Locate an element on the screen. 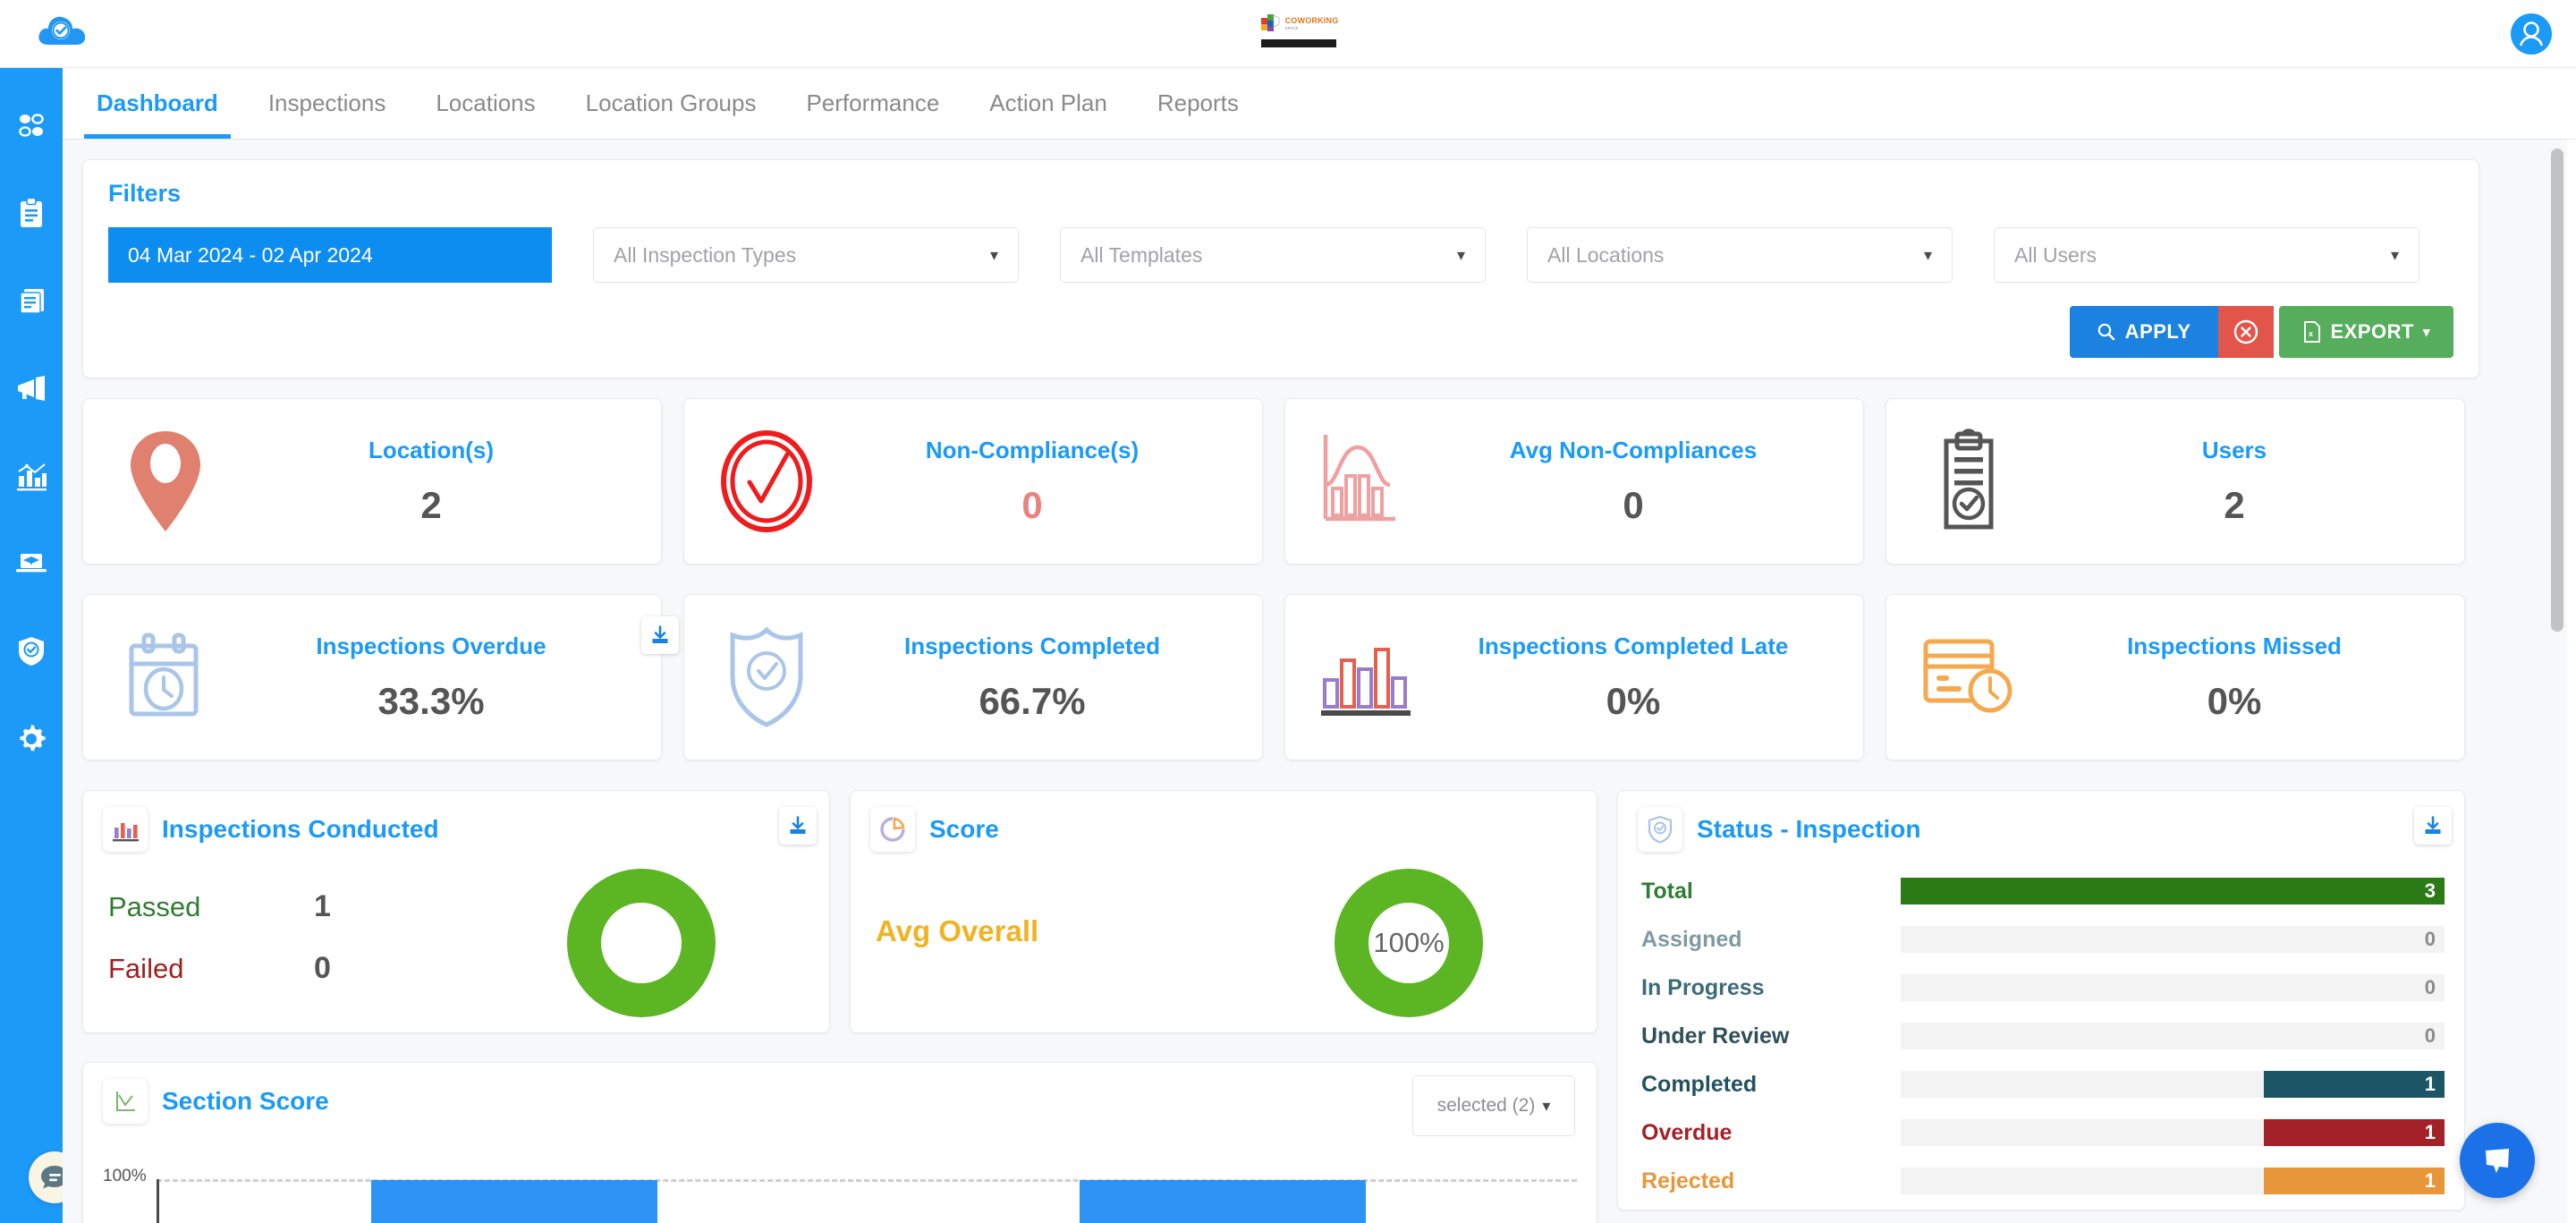 Image resolution: width=2576 pixels, height=1223 pixels. kpi-title: Users is located at coordinates (2234, 449).